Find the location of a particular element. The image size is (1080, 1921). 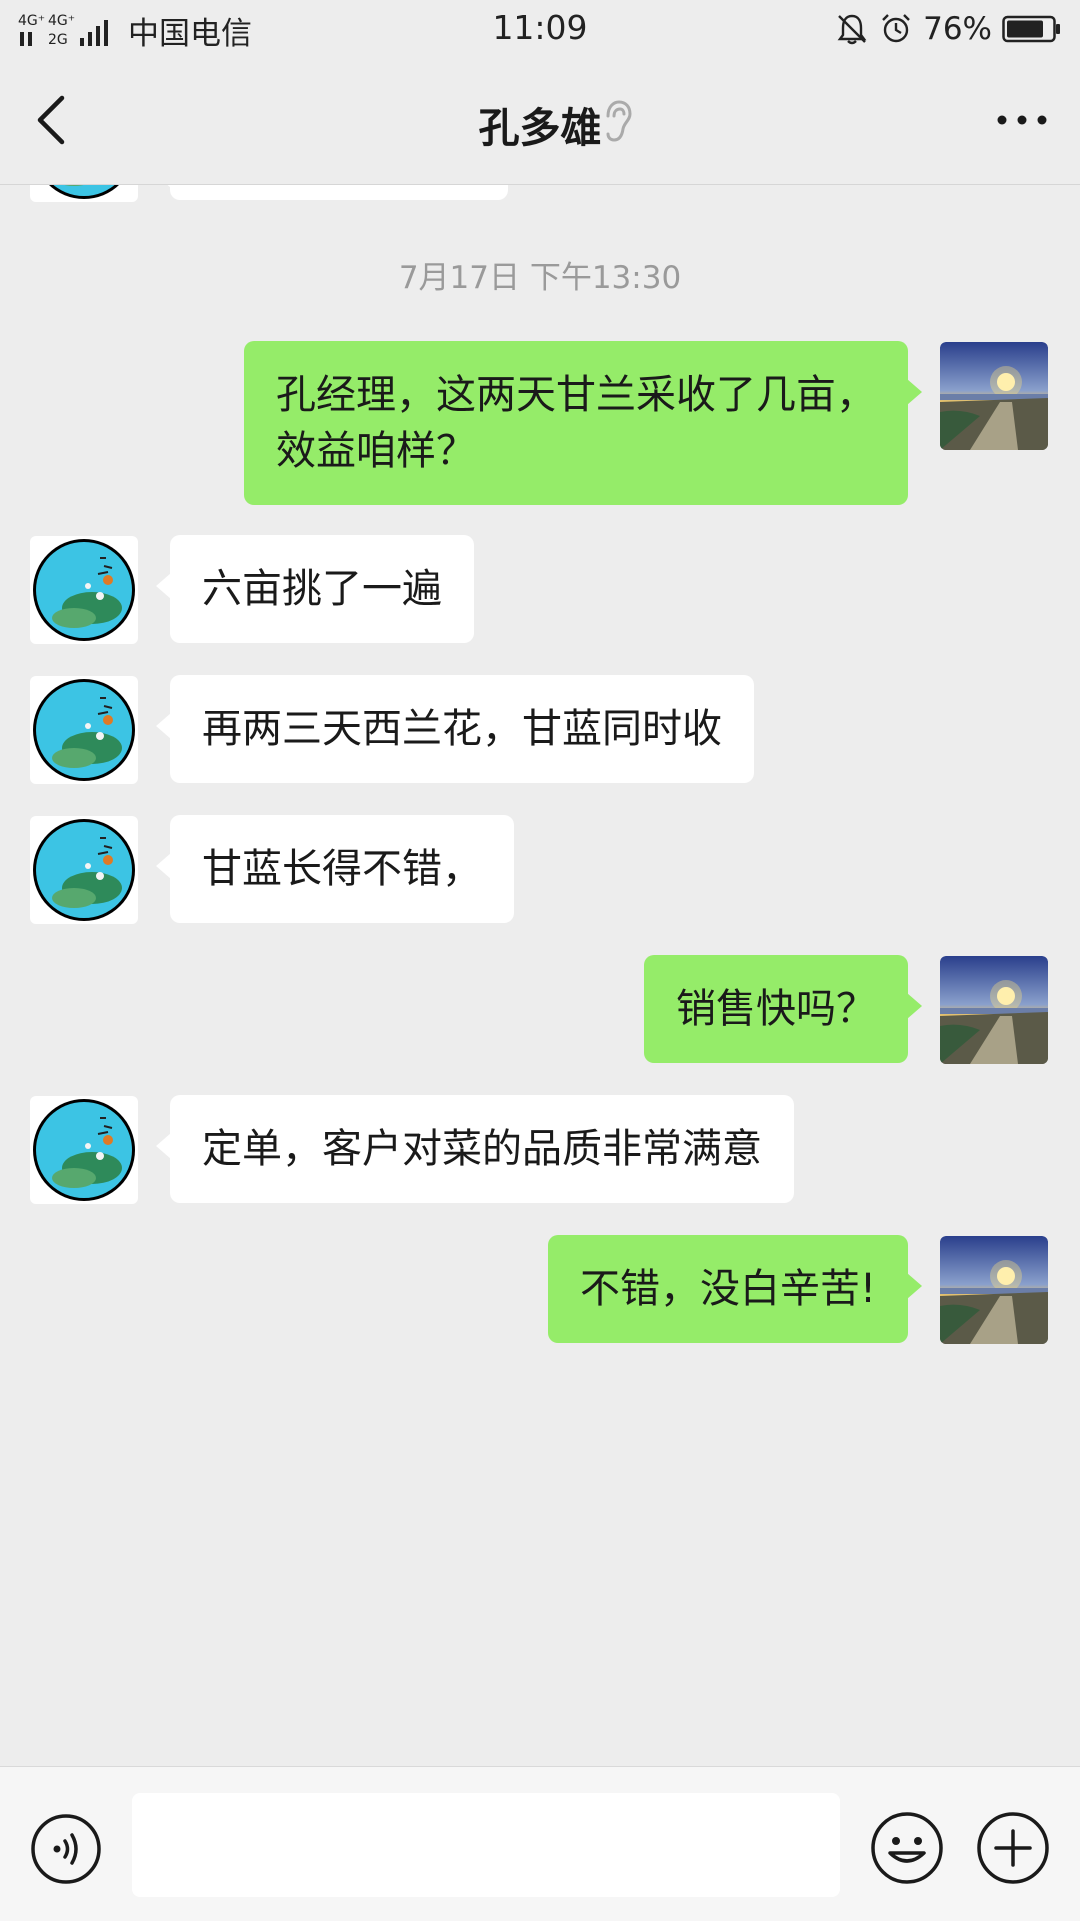

chat-header: 孔多雄 is located at coordinates (540, 121).